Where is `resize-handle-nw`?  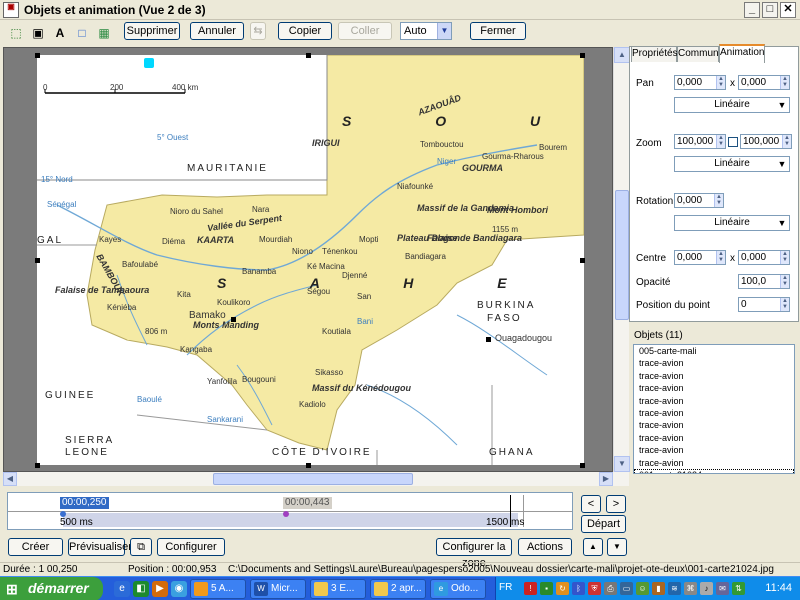 resize-handle-nw is located at coordinates (37, 55).